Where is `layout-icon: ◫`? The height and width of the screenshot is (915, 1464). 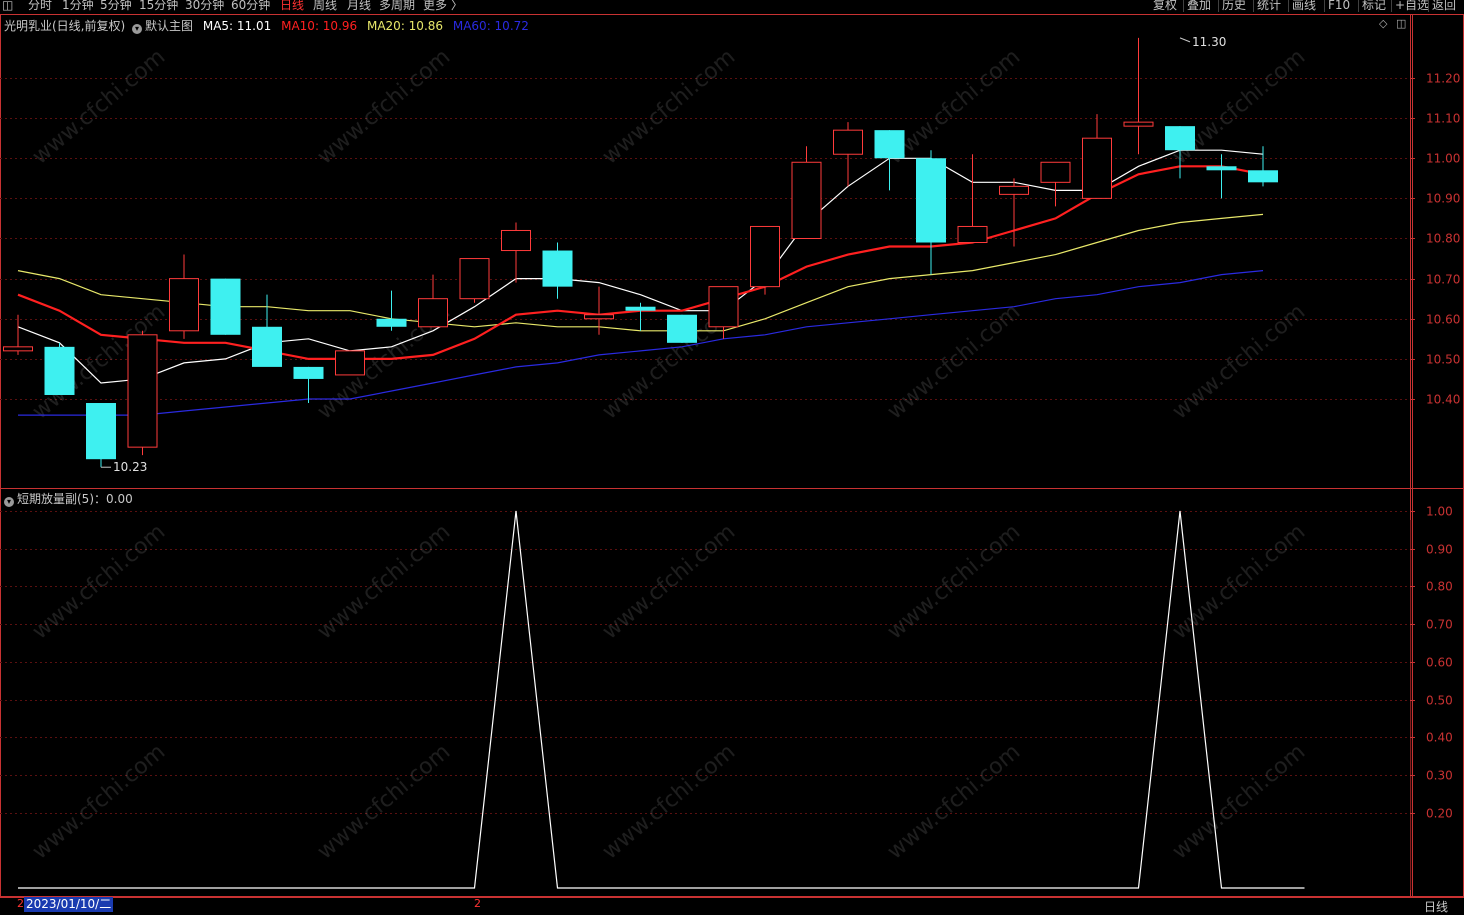 layout-icon: ◫ is located at coordinates (7, 5).